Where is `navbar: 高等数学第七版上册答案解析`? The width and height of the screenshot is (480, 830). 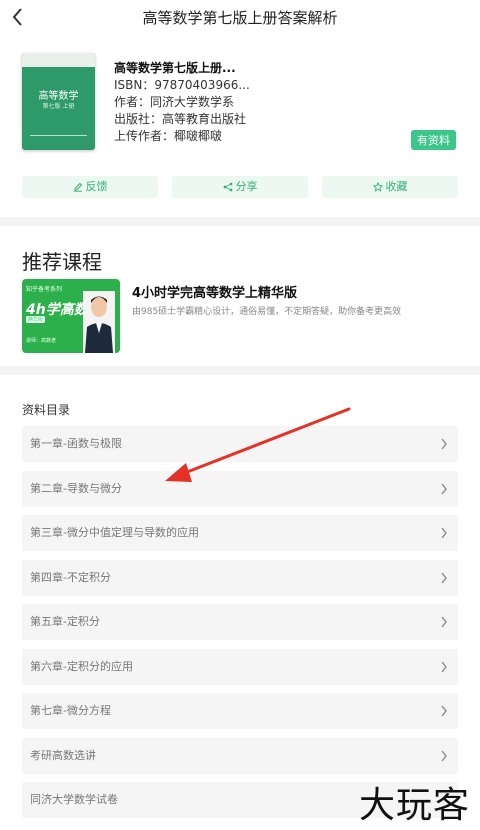
navbar: 高等数学第七版上册答案解析 is located at coordinates (240, 17).